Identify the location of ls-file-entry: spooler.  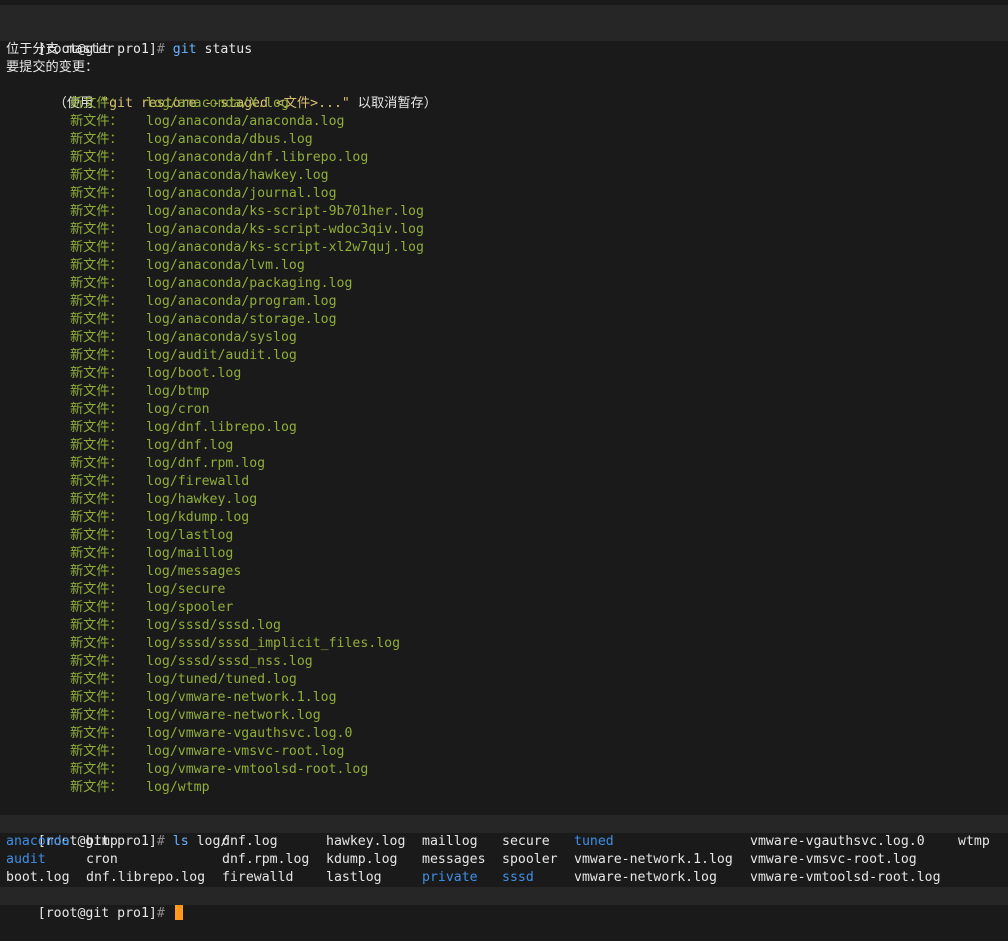
(530, 859).